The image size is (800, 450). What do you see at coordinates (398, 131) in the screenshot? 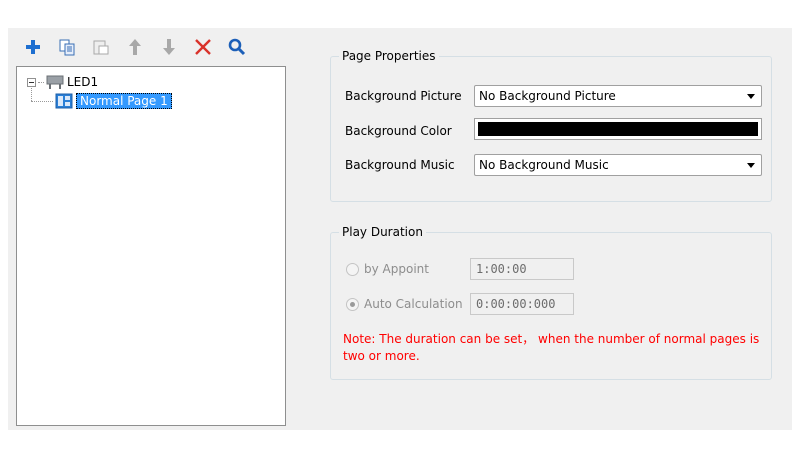
I see `background-color-label: Background Color` at bounding box center [398, 131].